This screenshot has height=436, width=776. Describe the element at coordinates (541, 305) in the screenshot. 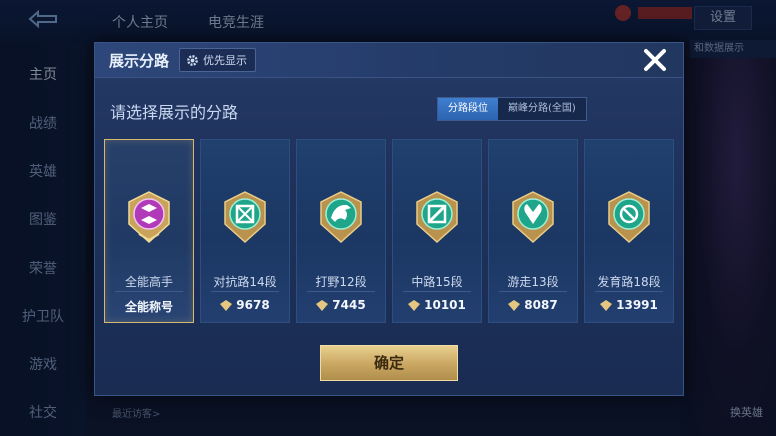

I see `lane-score: 8087` at that location.